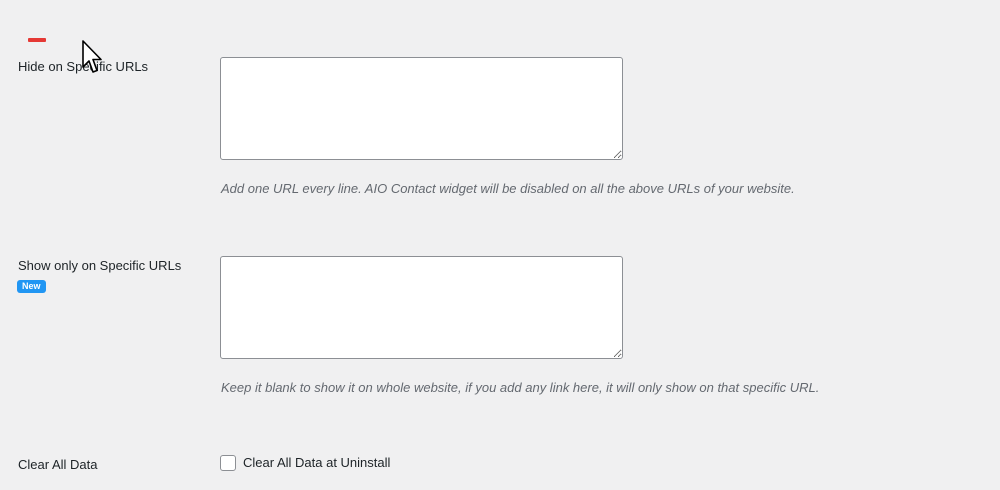 The image size is (1000, 490). I want to click on show-urls-textarea, so click(421, 307).